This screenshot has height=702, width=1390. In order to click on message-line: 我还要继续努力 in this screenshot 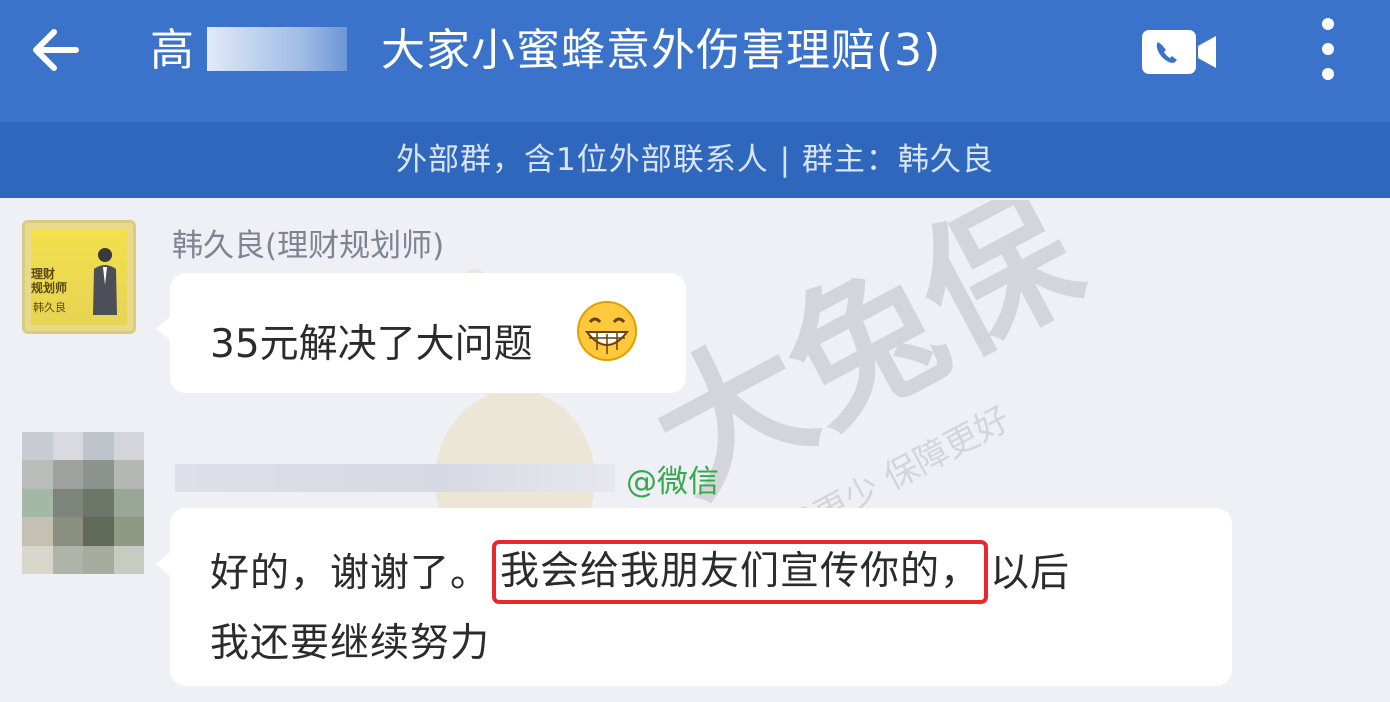, I will do `click(350, 643)`.